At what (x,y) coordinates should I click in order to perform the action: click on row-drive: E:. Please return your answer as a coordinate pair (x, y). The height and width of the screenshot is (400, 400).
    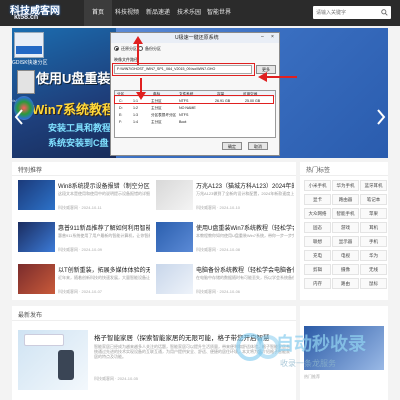
    Looking at the image, I should click on (121, 115).